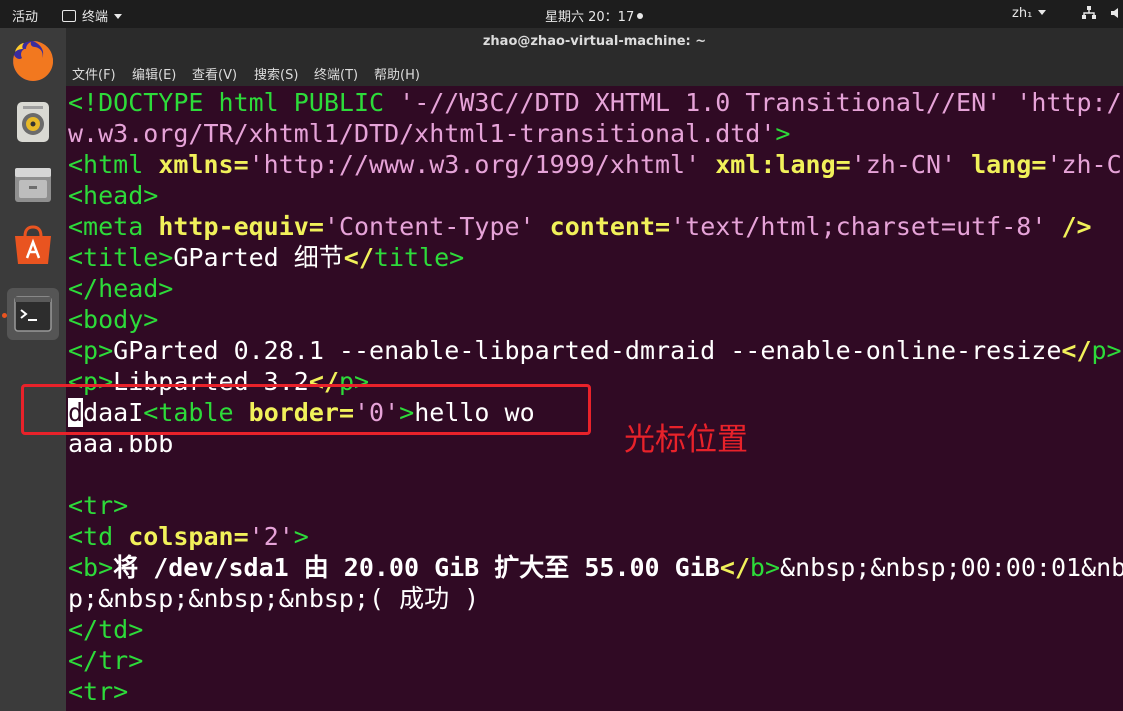  I want to click on terminal-line: <title>GParted 细节</title>, so click(266, 257).